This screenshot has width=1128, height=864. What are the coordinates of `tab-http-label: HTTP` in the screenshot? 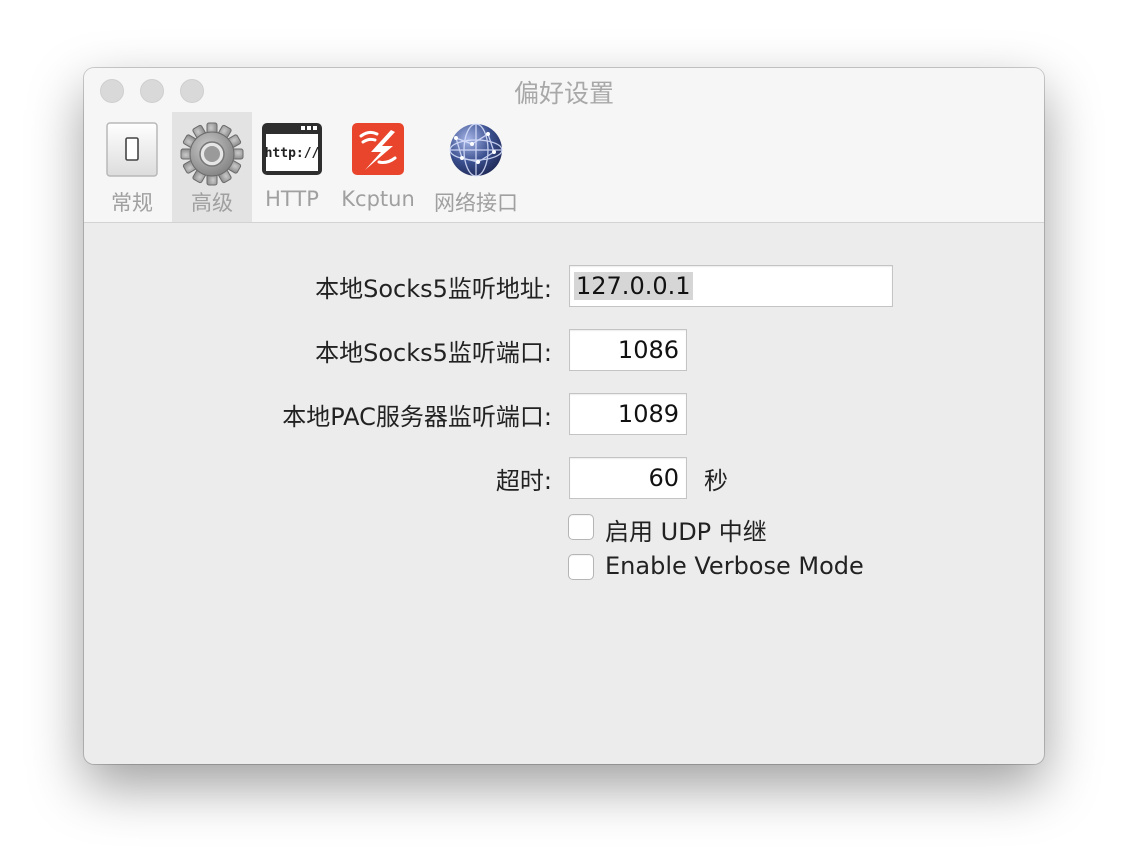 It's located at (292, 199).